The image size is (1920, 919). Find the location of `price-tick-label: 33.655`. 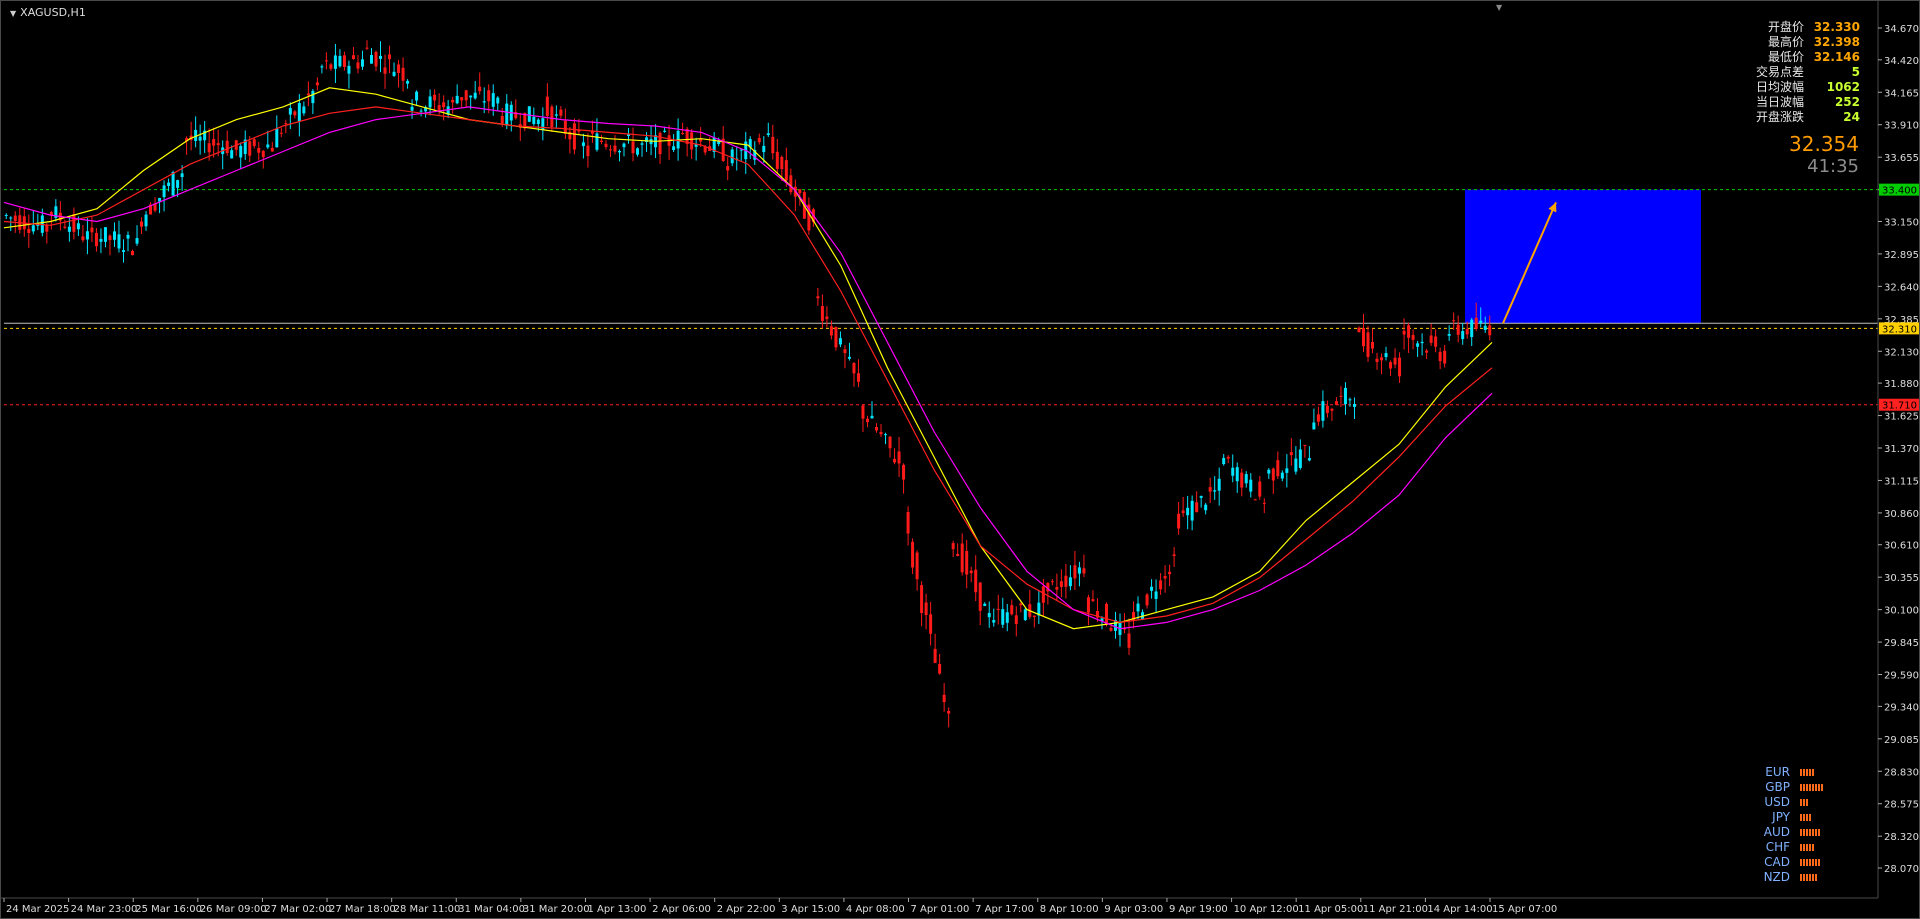

price-tick-label: 33.655 is located at coordinates (1901, 158).